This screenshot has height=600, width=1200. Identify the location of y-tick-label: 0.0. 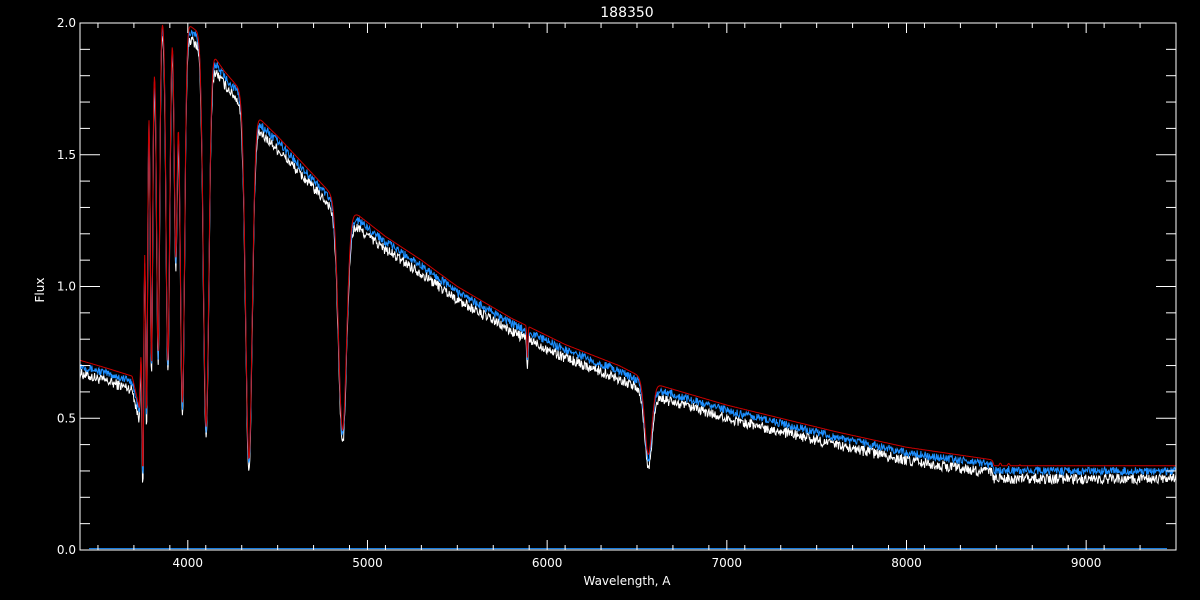
(66, 550).